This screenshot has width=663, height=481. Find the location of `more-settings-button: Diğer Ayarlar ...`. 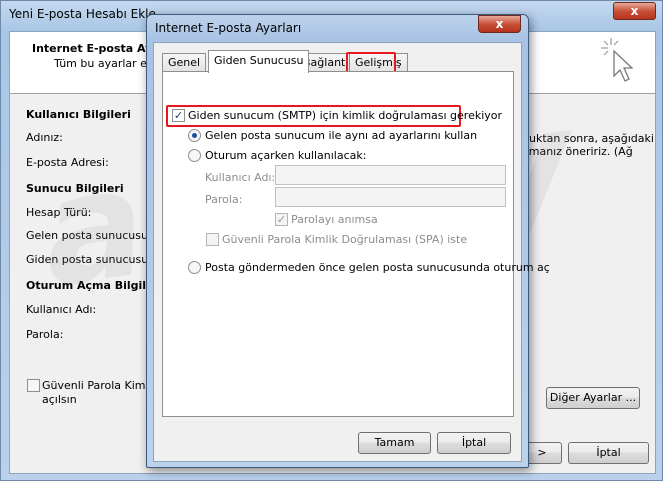

more-settings-button: Diğer Ayarlar ... is located at coordinates (593, 398).